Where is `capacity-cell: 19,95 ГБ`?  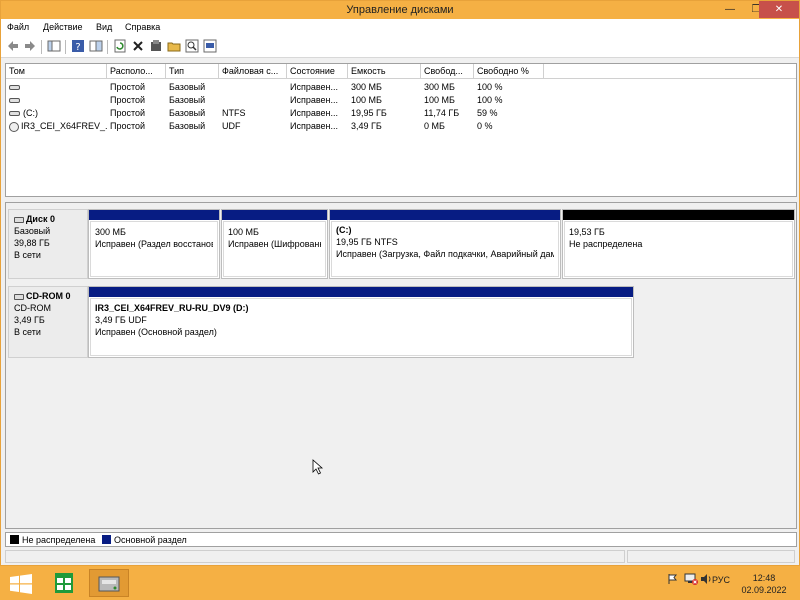 capacity-cell: 19,95 ГБ is located at coordinates (369, 113).